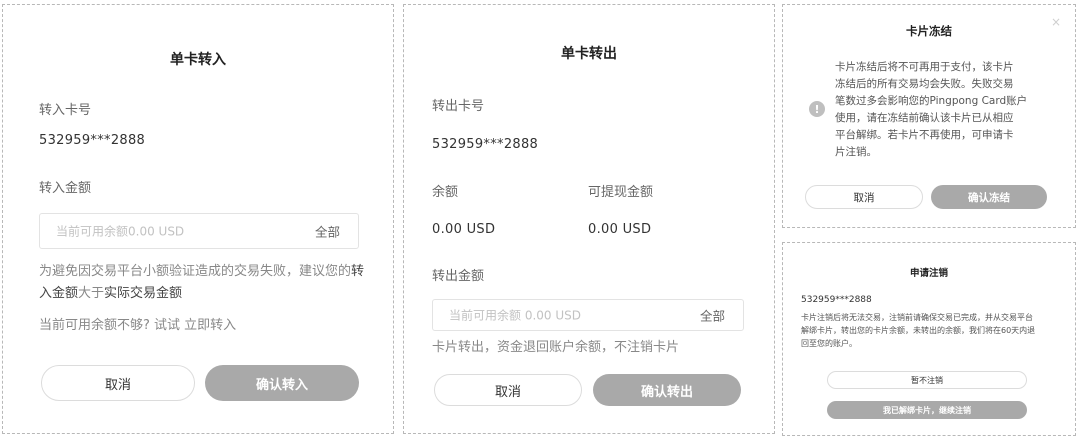 The height and width of the screenshot is (442, 1080). Describe the element at coordinates (198, 60) in the screenshot. I see `page-title: 单卡转入` at that location.